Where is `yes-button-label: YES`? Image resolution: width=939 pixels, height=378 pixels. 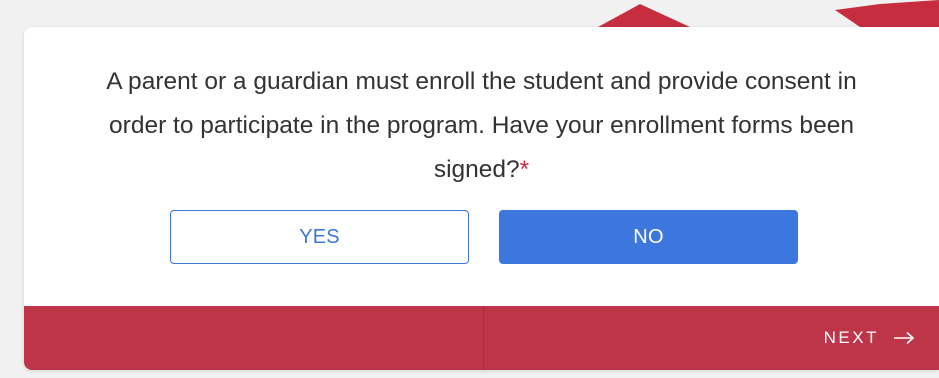 yes-button-label: YES is located at coordinates (319, 236).